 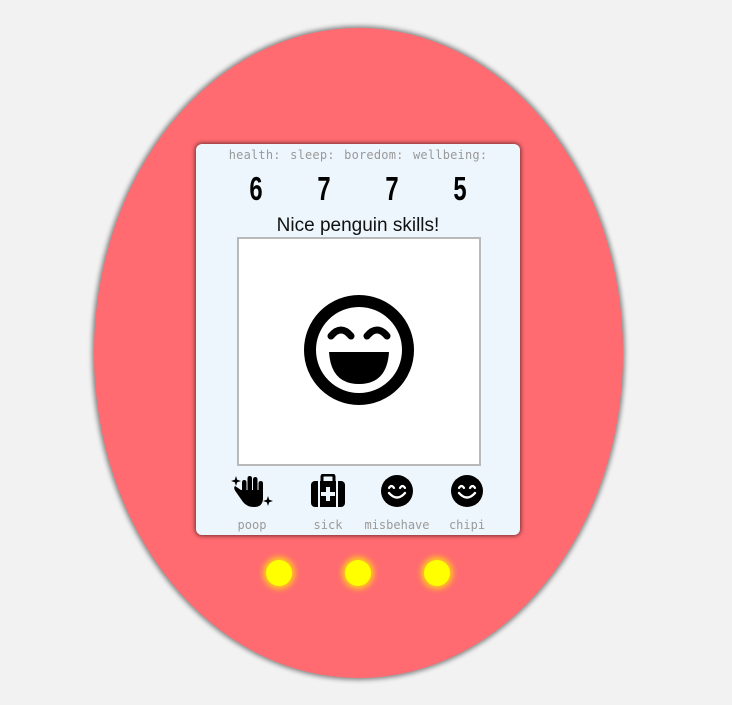 I want to click on sick-button: sick, so click(x=328, y=503).